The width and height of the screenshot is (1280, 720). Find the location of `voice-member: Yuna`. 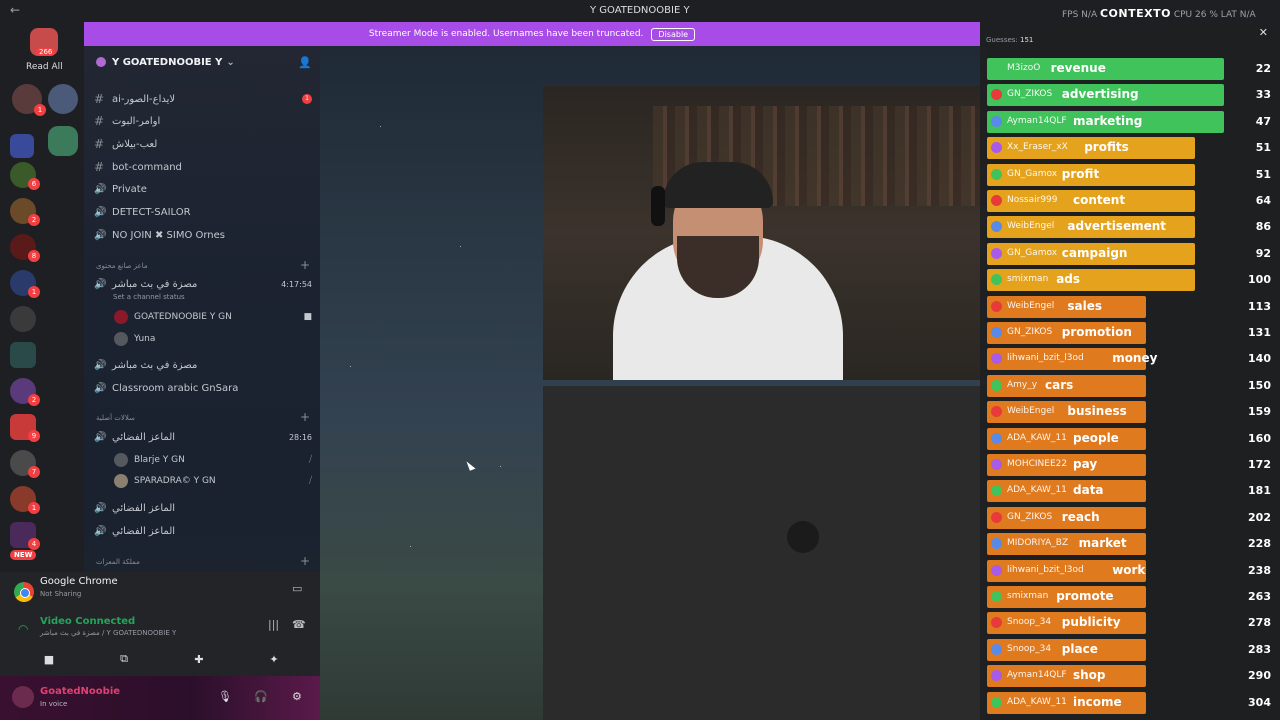

voice-member: Yuna is located at coordinates (134, 339).